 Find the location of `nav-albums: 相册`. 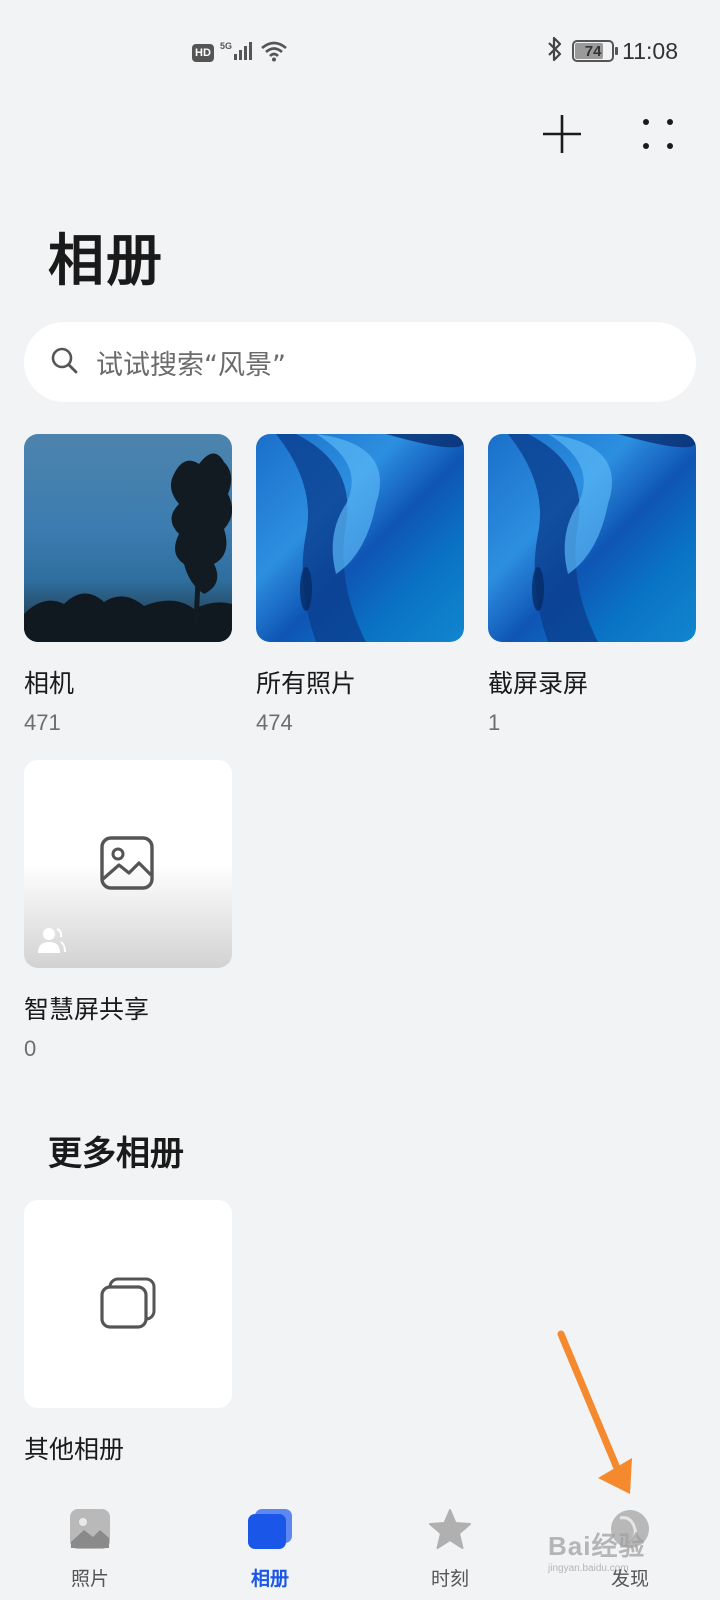

nav-albums: 相册 is located at coordinates (270, 1540).